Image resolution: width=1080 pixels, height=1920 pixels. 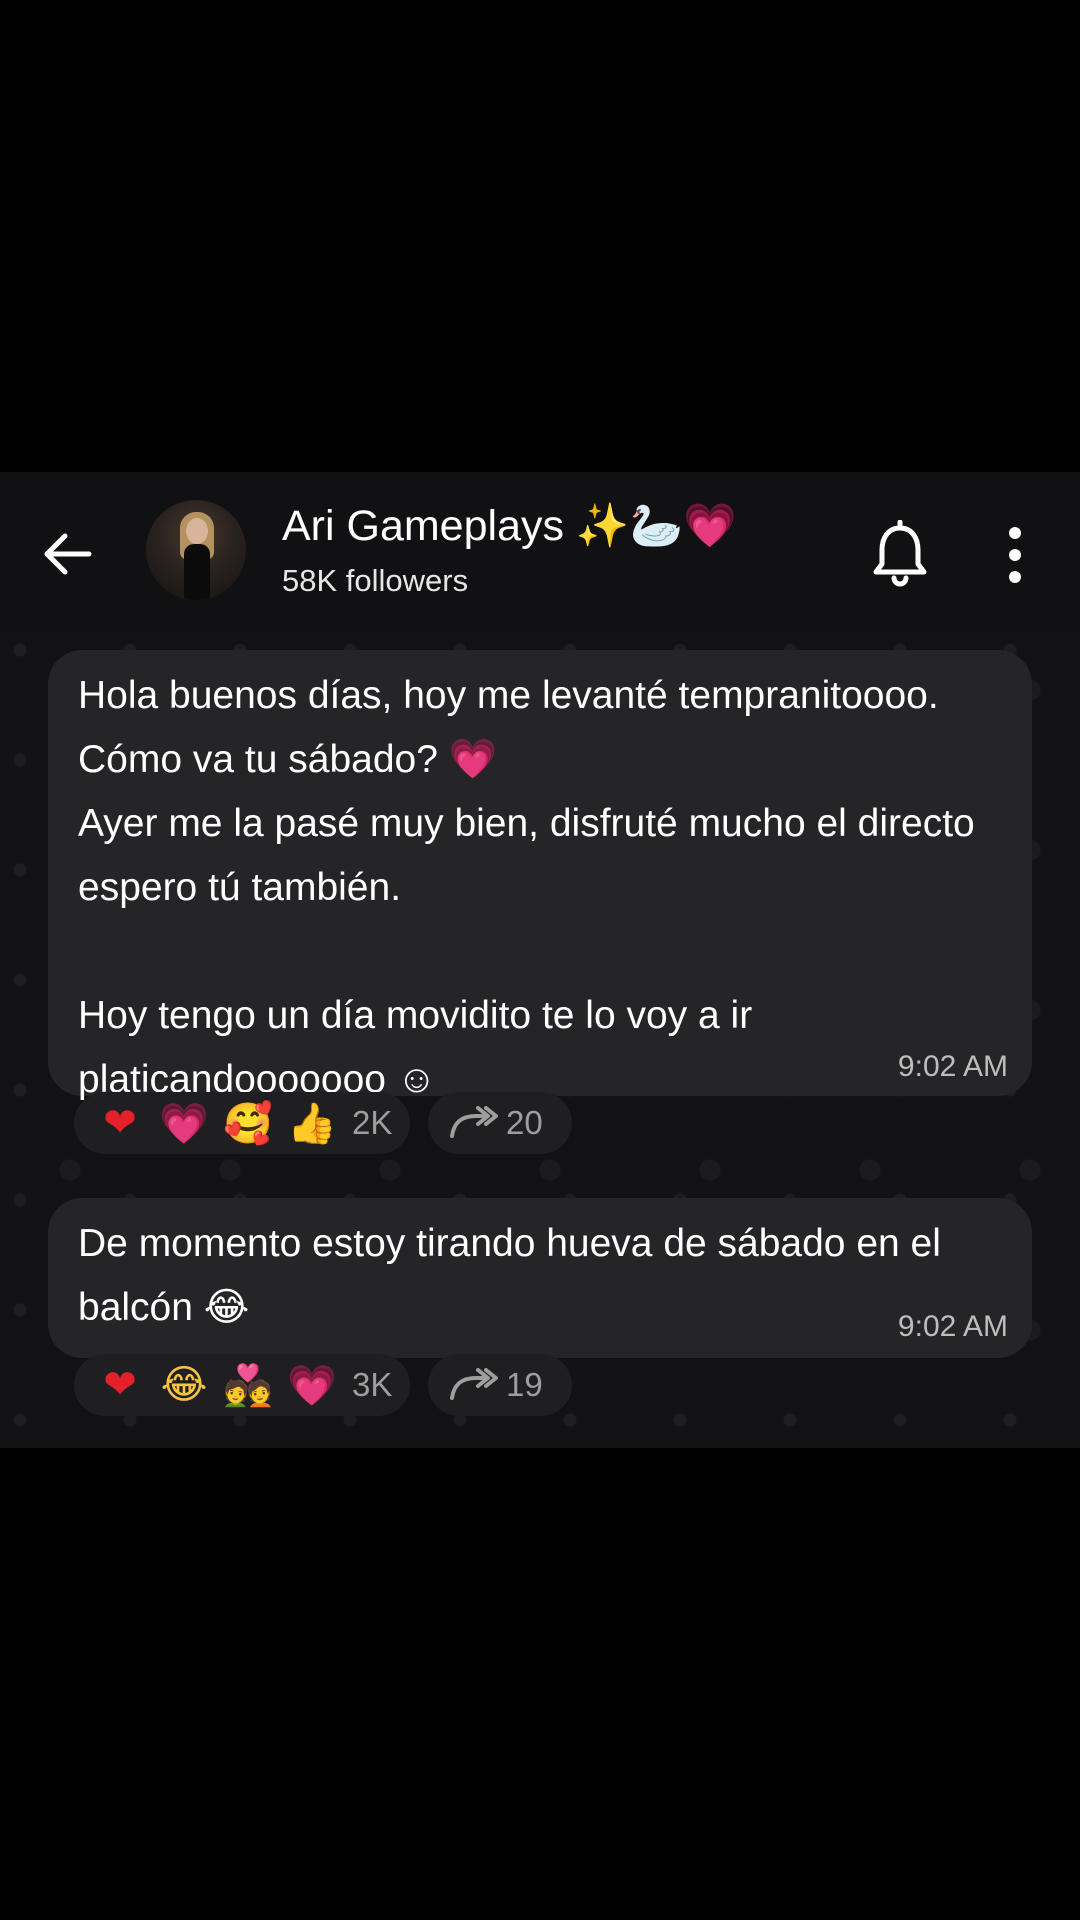 I want to click on forward-count: 20, so click(x=524, y=1122).